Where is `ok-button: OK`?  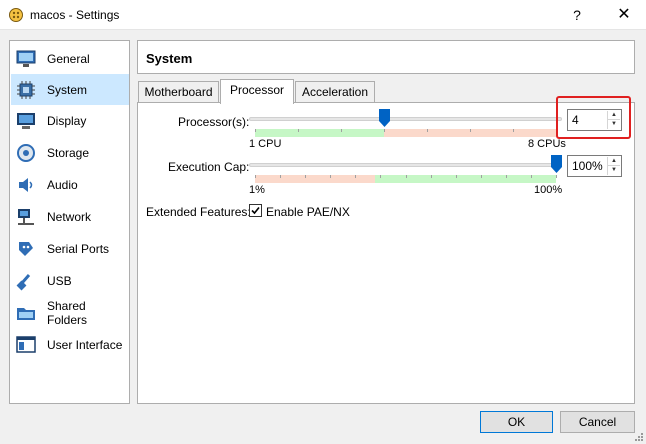 ok-button: OK is located at coordinates (516, 422).